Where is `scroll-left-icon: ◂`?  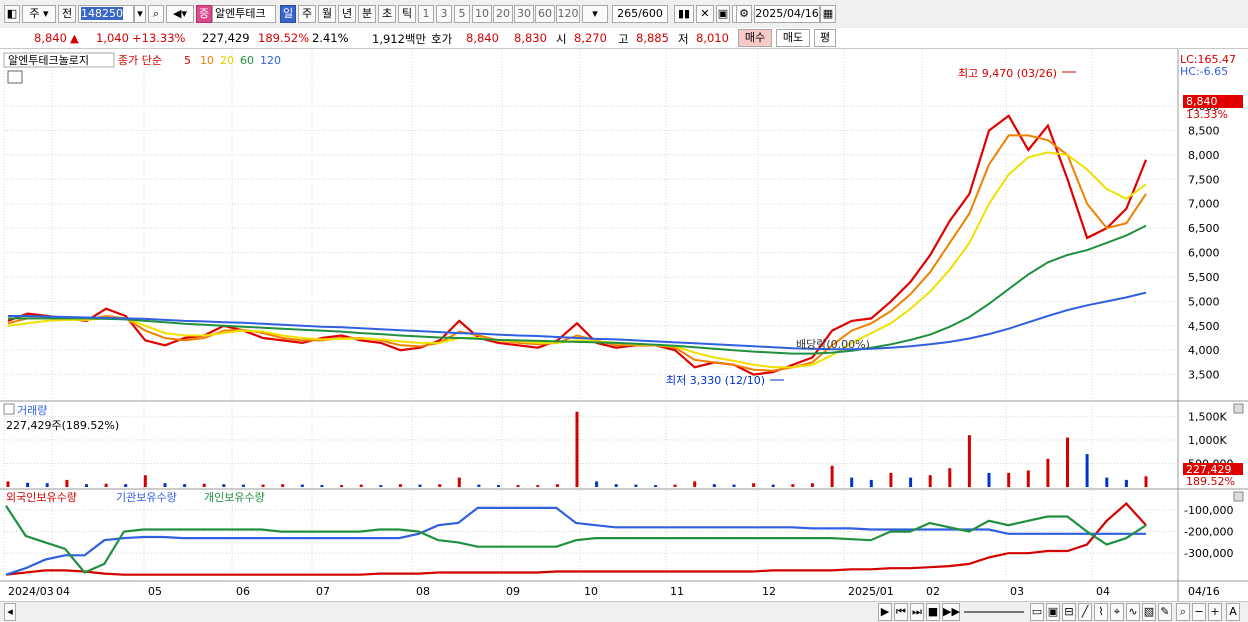
scroll-left-icon: ◂ is located at coordinates (10, 612).